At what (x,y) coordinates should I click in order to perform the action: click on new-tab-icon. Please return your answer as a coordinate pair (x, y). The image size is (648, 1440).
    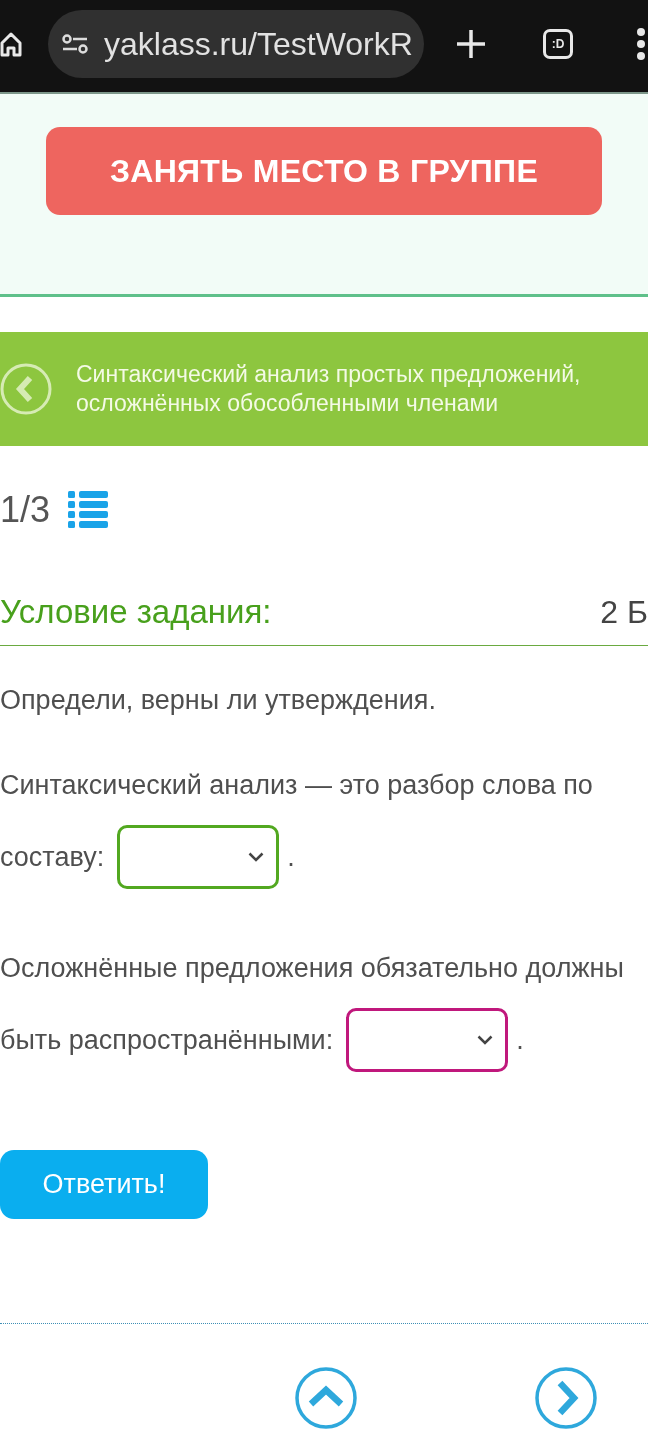
    Looking at the image, I should click on (471, 44).